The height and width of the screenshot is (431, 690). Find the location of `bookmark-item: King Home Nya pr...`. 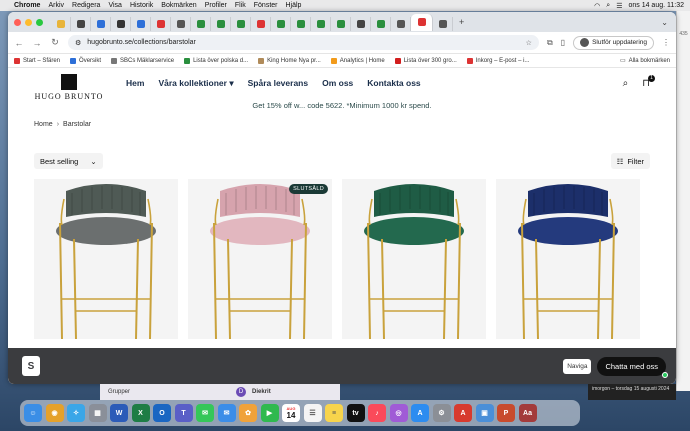

bookmark-item: King Home Nya pr... is located at coordinates (289, 60).